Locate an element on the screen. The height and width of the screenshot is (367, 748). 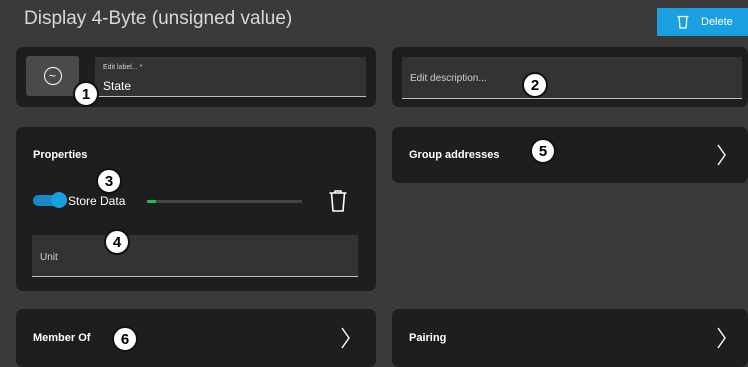
annotation-badge-3: 3 is located at coordinates (109, 181).